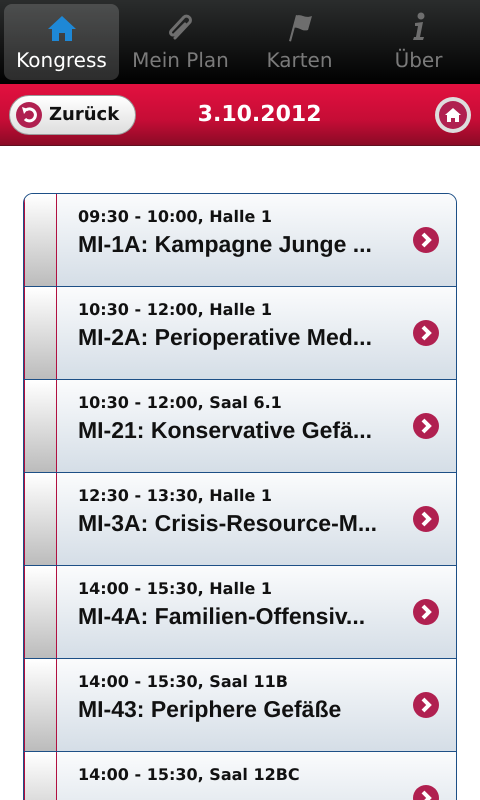 Image resolution: width=480 pixels, height=800 pixels. What do you see at coordinates (453, 114) in the screenshot?
I see `home-button` at bounding box center [453, 114].